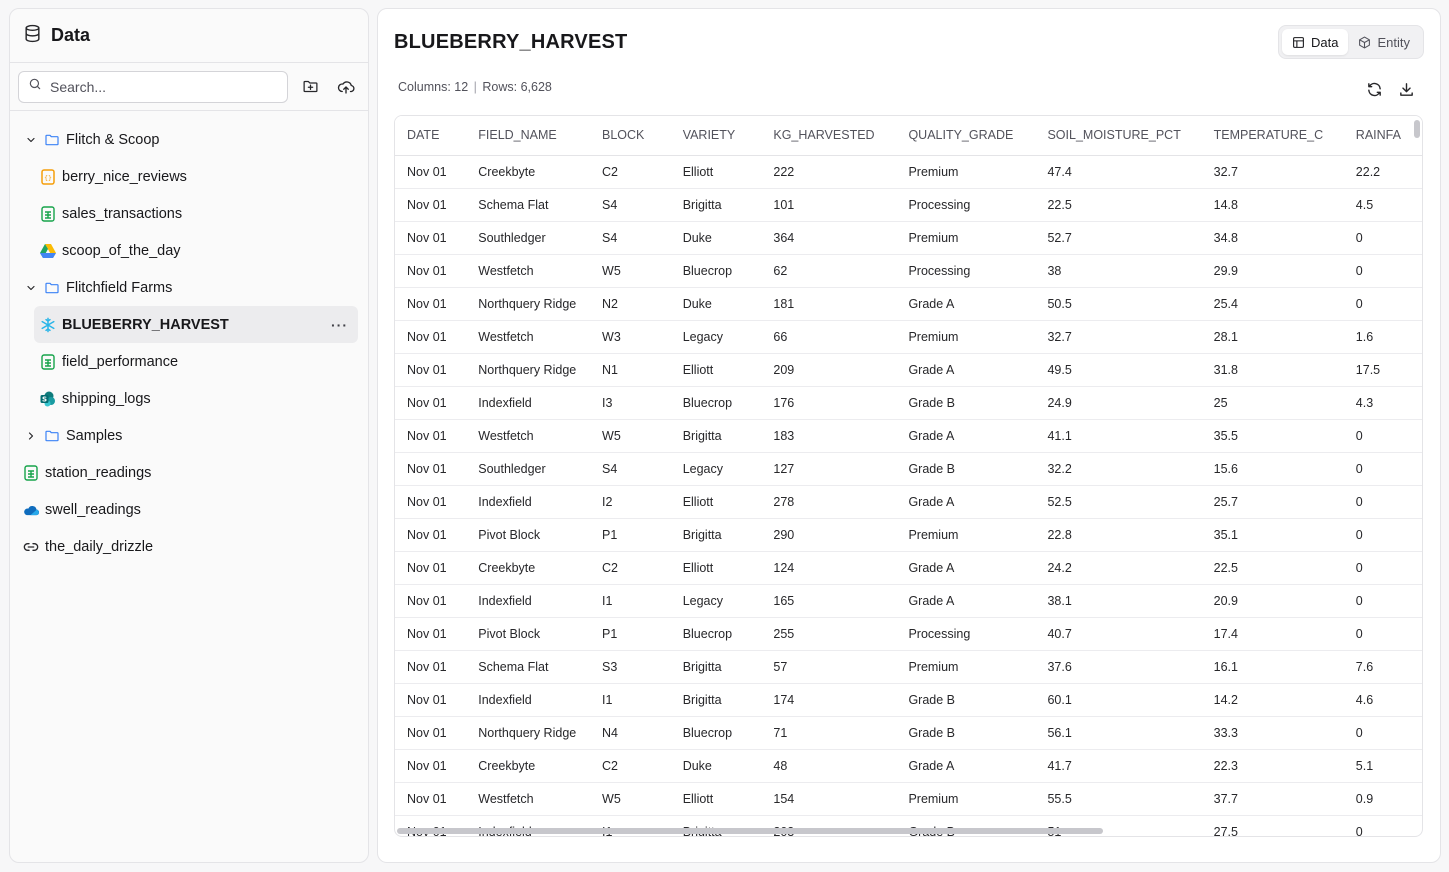 The image size is (1449, 872). I want to click on column-header: KG_HARVESTED, so click(829, 136).